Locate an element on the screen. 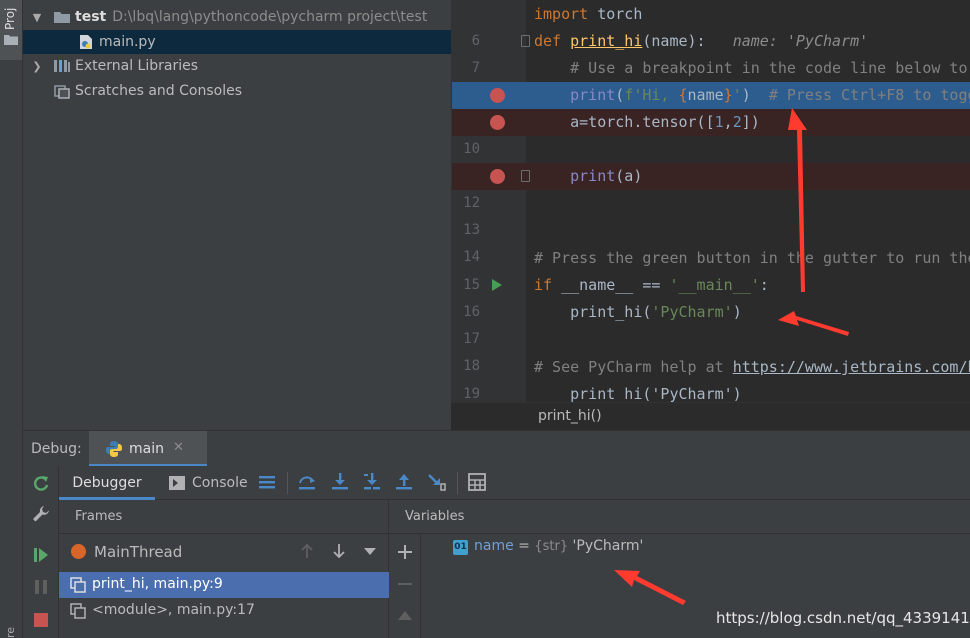 This screenshot has height=638, width=970. move-up-icon is located at coordinates (405, 615).